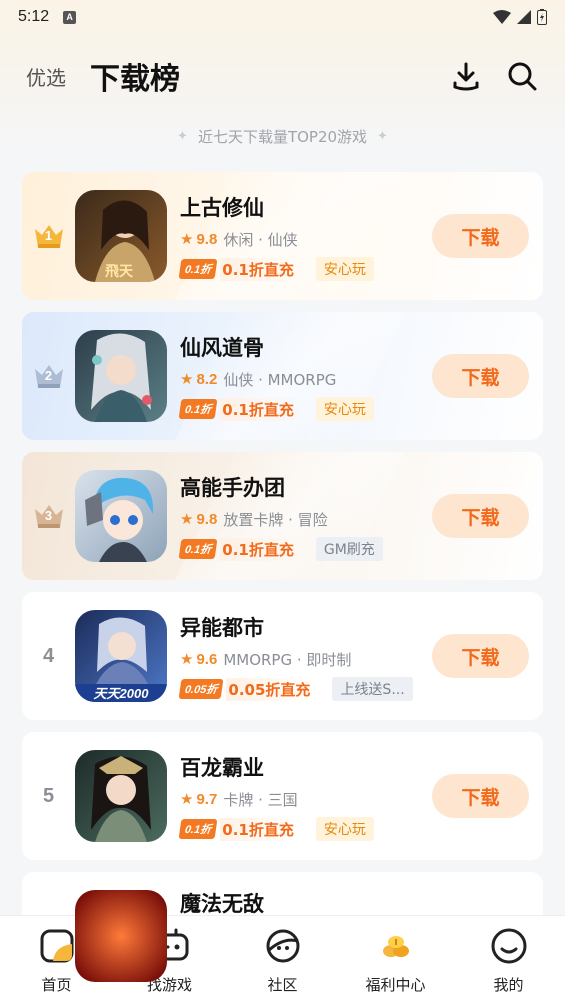 Image resolution: width=565 pixels, height=1004 pixels. I want to click on status-icons, so click(520, 17).